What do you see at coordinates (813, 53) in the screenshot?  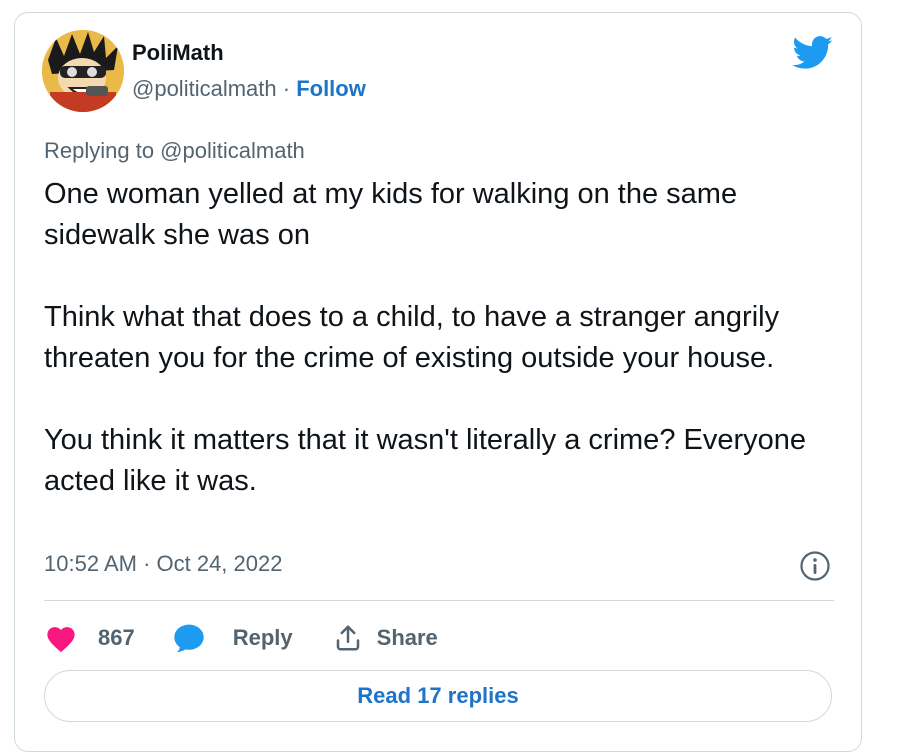 I see `twitter-bird-icon` at bounding box center [813, 53].